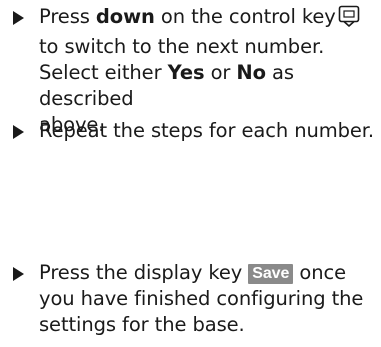 The height and width of the screenshot is (347, 381). Describe the element at coordinates (142, 324) in the screenshot. I see `step-3-line-3: settings for the base.` at that location.